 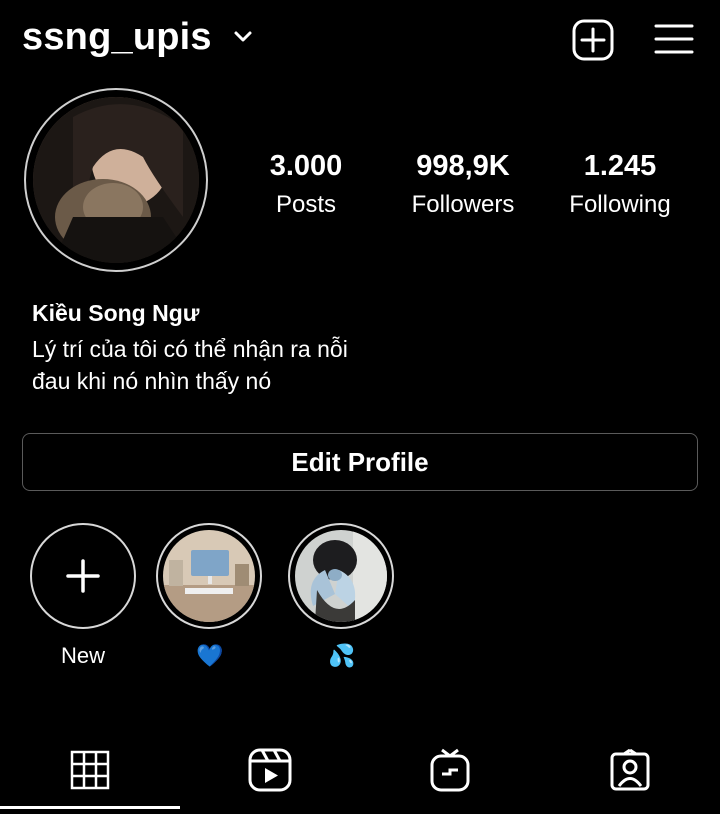 What do you see at coordinates (82, 655) in the screenshot?
I see `highlight-label-new: New` at bounding box center [82, 655].